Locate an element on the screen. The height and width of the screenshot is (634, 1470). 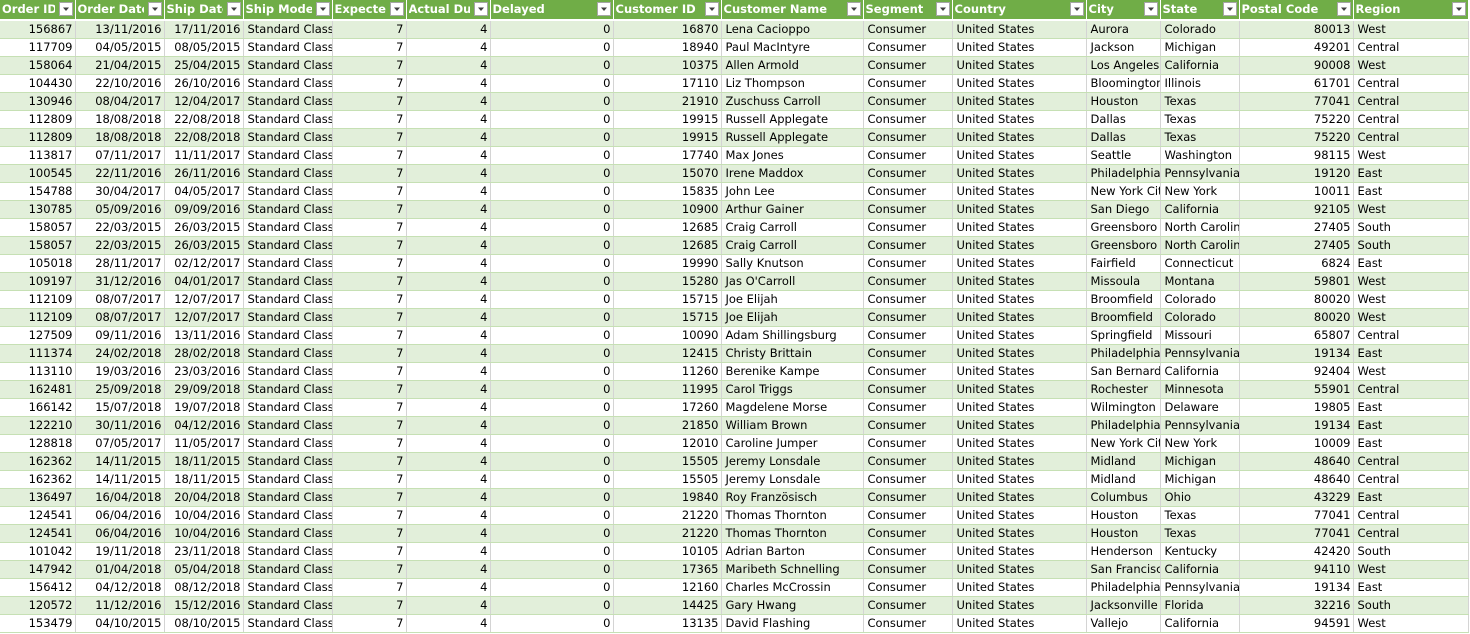
cell-ship_date: 10/04/2016 is located at coordinates (204, 515).